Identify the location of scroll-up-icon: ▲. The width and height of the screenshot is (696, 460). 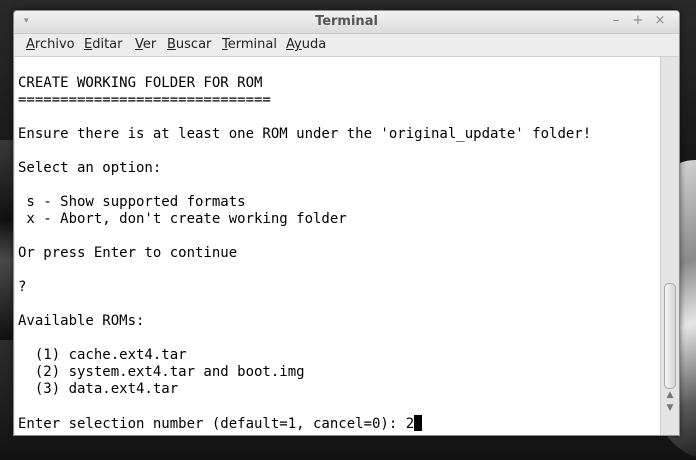
(670, 395).